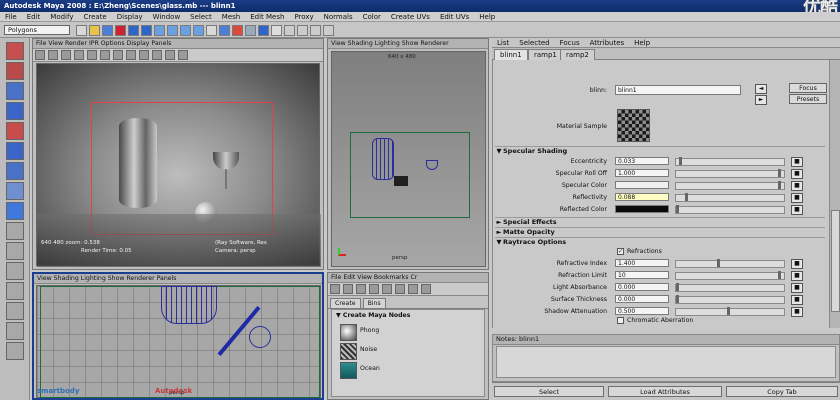 The width and height of the screenshot is (840, 400). I want to click on alpha-icon, so click(131, 55).